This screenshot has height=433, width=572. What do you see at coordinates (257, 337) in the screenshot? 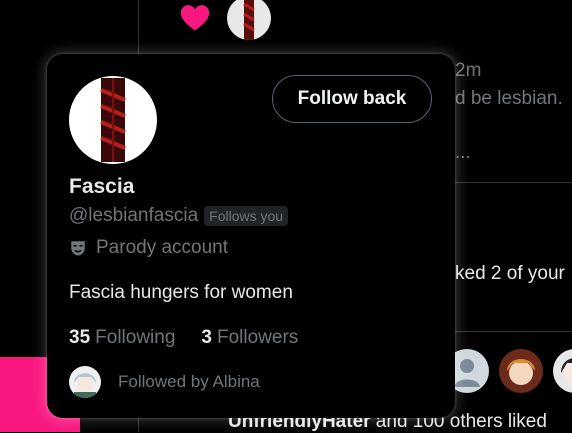
I see `followers-label: Followers` at bounding box center [257, 337].